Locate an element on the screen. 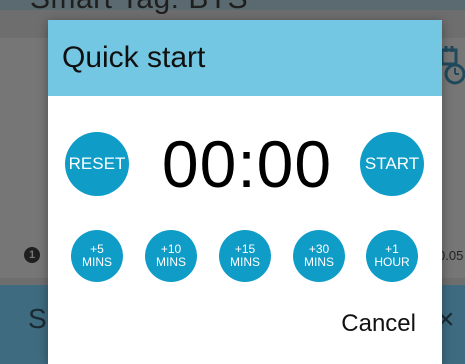 The image size is (465, 364). add-30-mins-button: +30 MINS is located at coordinates (319, 256).